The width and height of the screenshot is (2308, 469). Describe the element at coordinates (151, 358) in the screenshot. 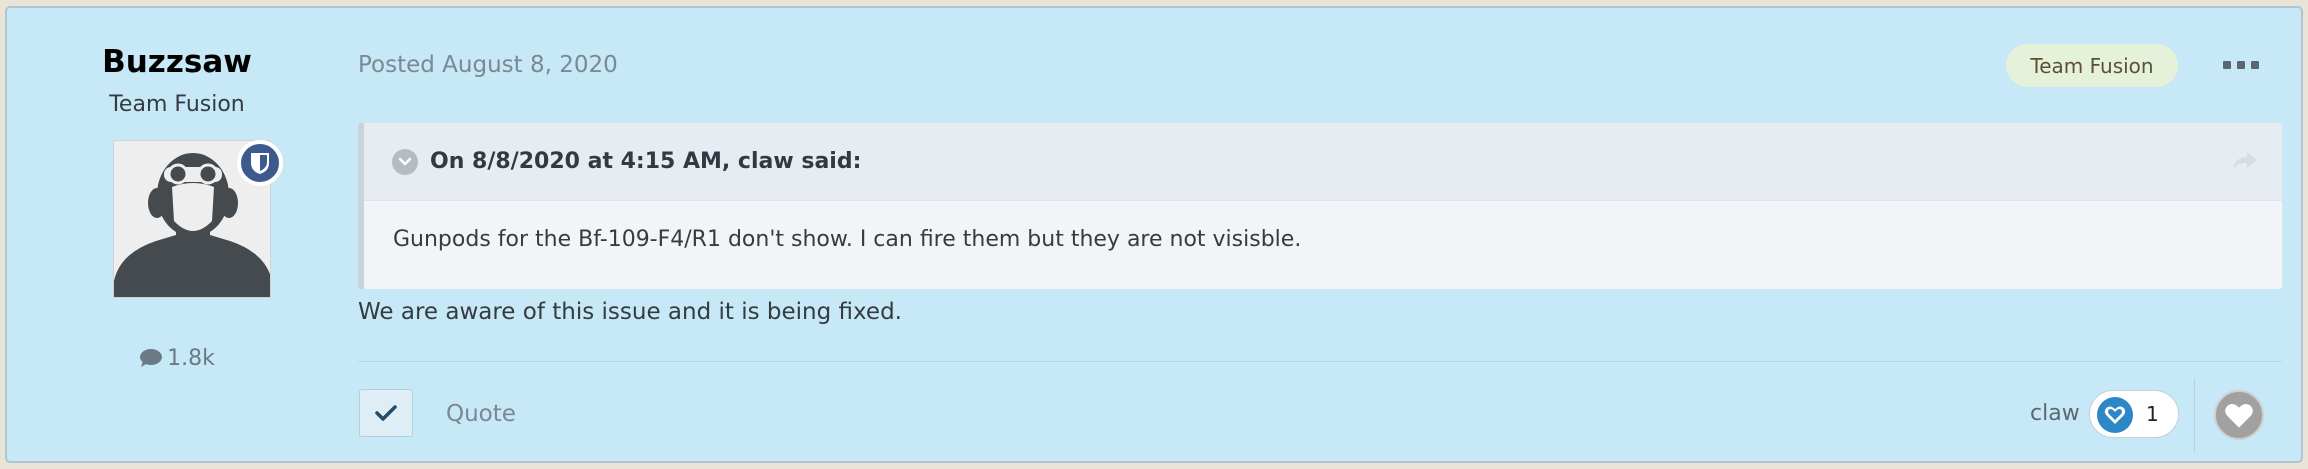

I see `comment-icon` at that location.